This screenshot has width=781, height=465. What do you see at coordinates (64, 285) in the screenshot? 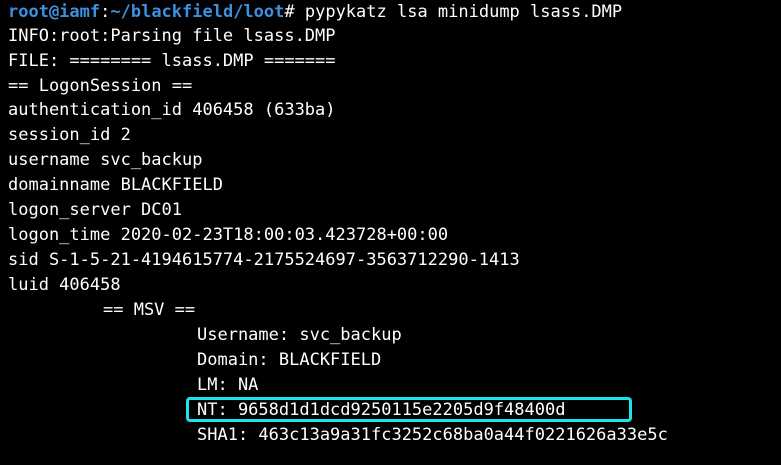
I see `luid-line: luid 406458` at bounding box center [64, 285].